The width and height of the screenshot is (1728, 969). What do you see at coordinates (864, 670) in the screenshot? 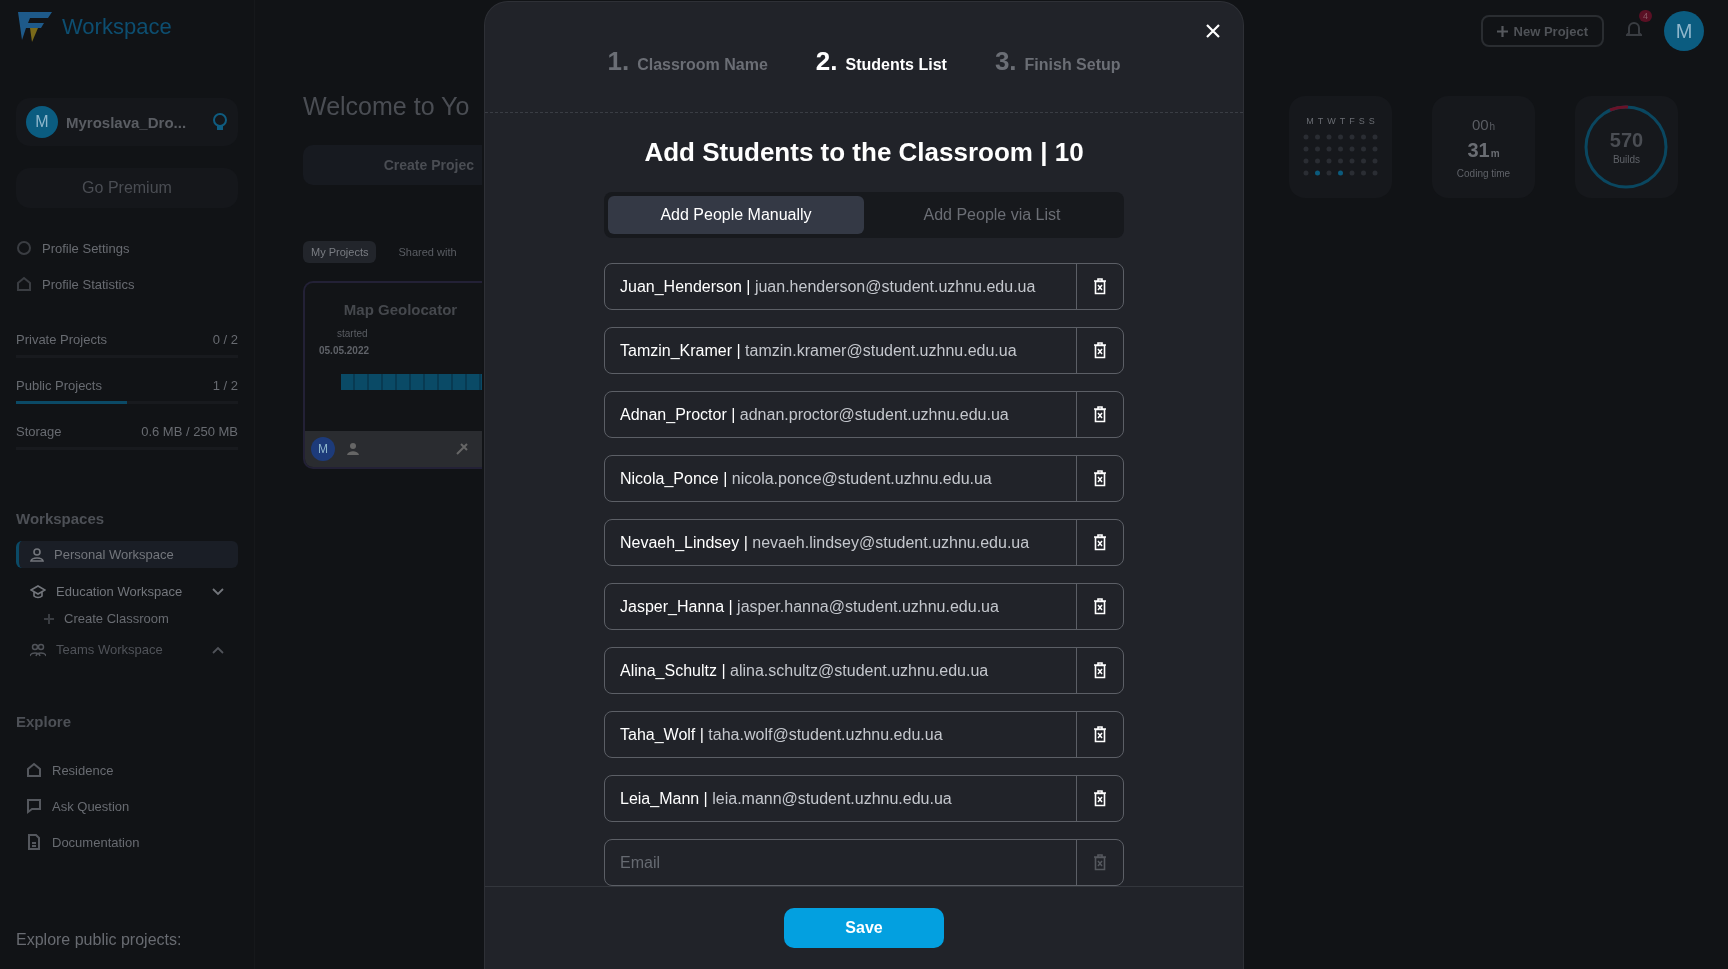
I see `student-field: Alina_Schultz | alina.schultz@student.uzhnu.edu.ua` at bounding box center [864, 670].